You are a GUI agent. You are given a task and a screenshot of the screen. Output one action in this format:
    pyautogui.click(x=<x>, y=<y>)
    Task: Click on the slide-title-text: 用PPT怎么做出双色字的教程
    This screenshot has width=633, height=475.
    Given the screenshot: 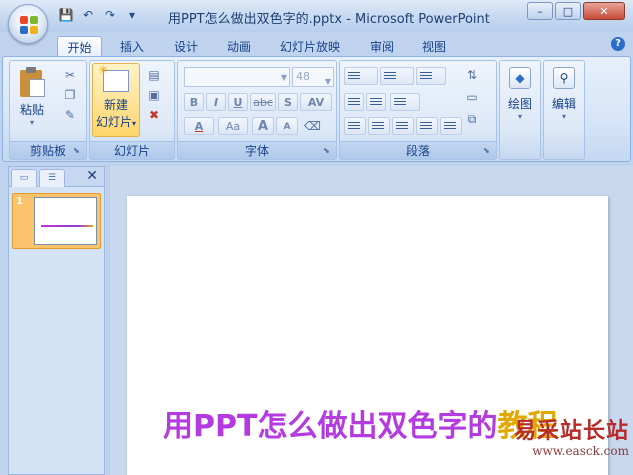 What is the action you would take?
    pyautogui.click(x=360, y=427)
    